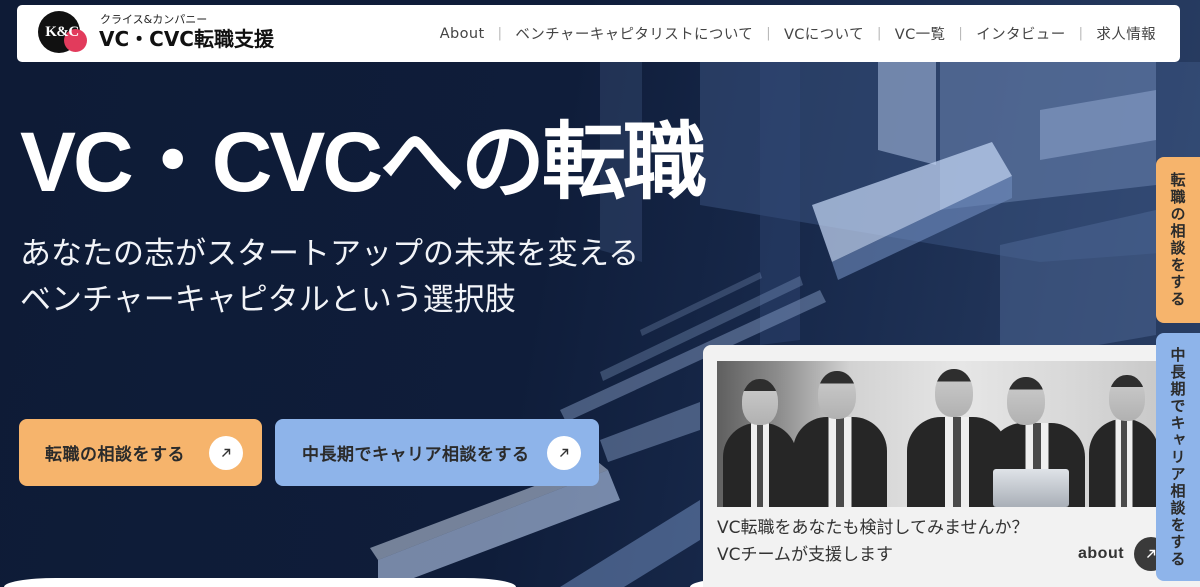 This screenshot has height=587, width=1200. Describe the element at coordinates (154, 19) in the screenshot. I see `brand-company-name: クライス&カンパニー` at that location.